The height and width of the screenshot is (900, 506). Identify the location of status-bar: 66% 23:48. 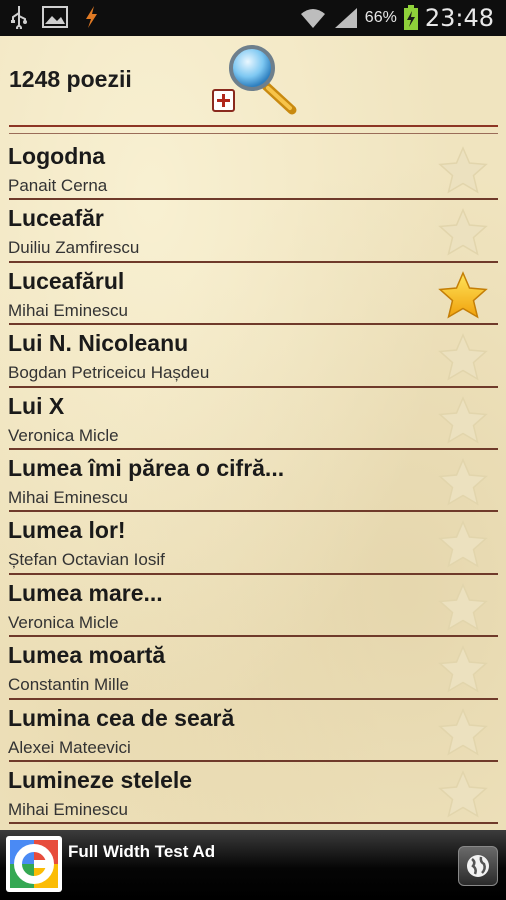
(253, 18).